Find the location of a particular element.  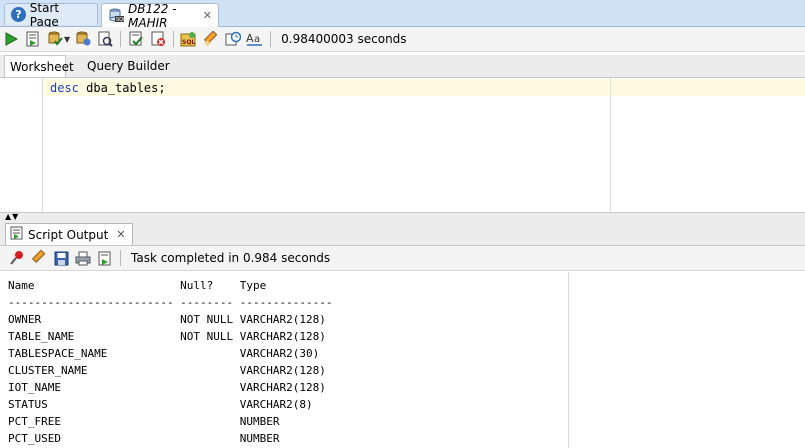

autotrace-button is located at coordinates (136, 39).